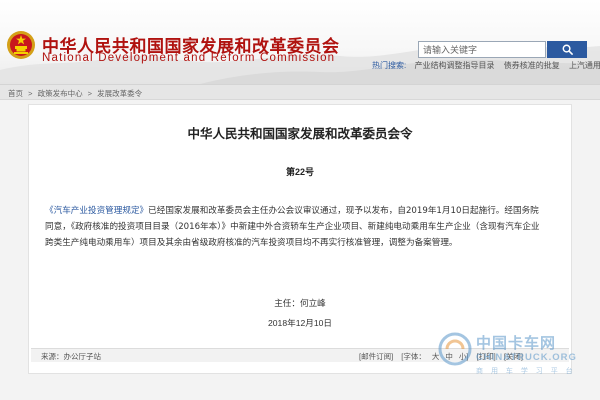 Image resolution: width=600 pixels, height=400 pixels. What do you see at coordinates (21, 45) in the screenshot?
I see `national-emblem-icon` at bounding box center [21, 45].